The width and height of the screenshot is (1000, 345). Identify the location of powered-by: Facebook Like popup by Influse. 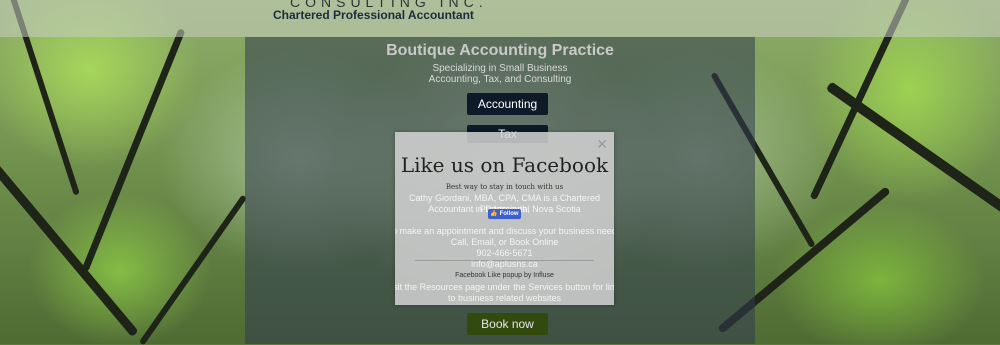
(504, 275).